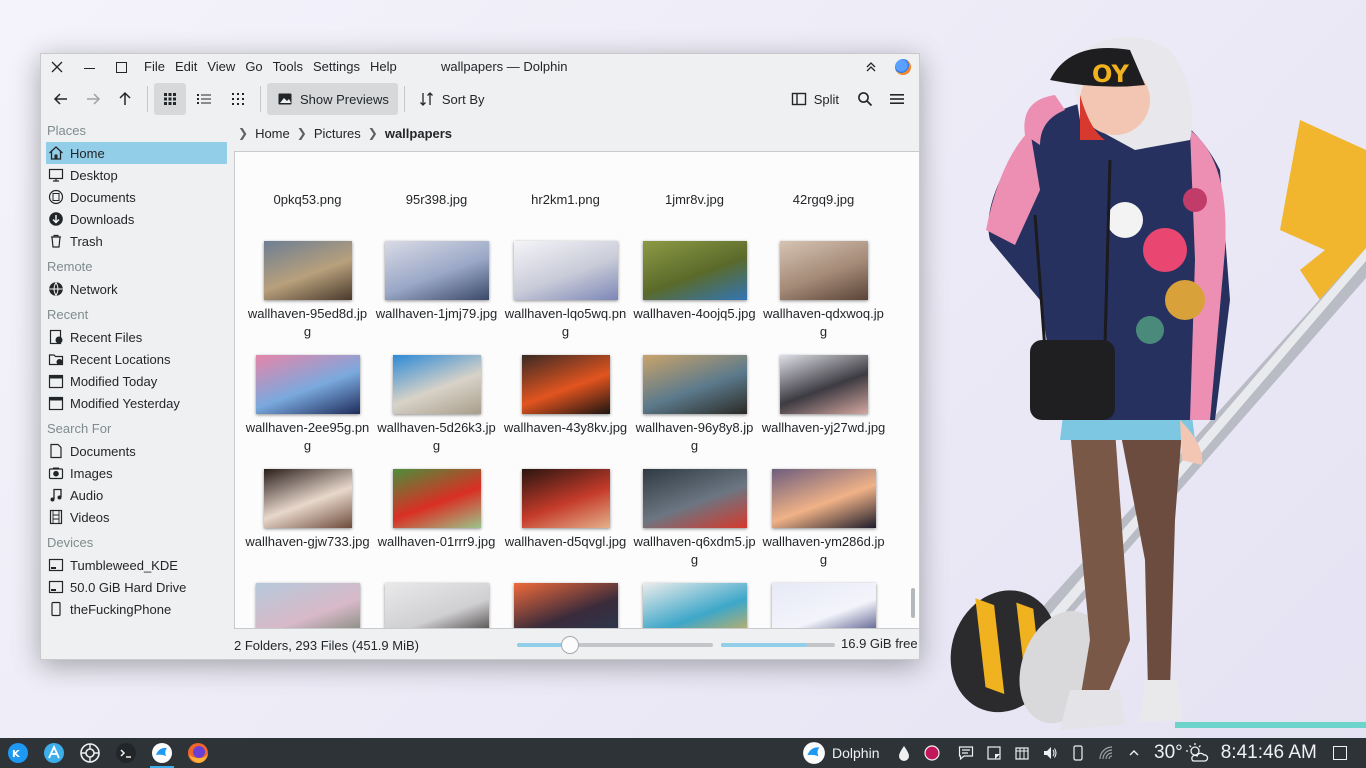 The image size is (1366, 768). Describe the element at coordinates (136, 289) in the screenshot. I see `places-item-network: Network` at that location.